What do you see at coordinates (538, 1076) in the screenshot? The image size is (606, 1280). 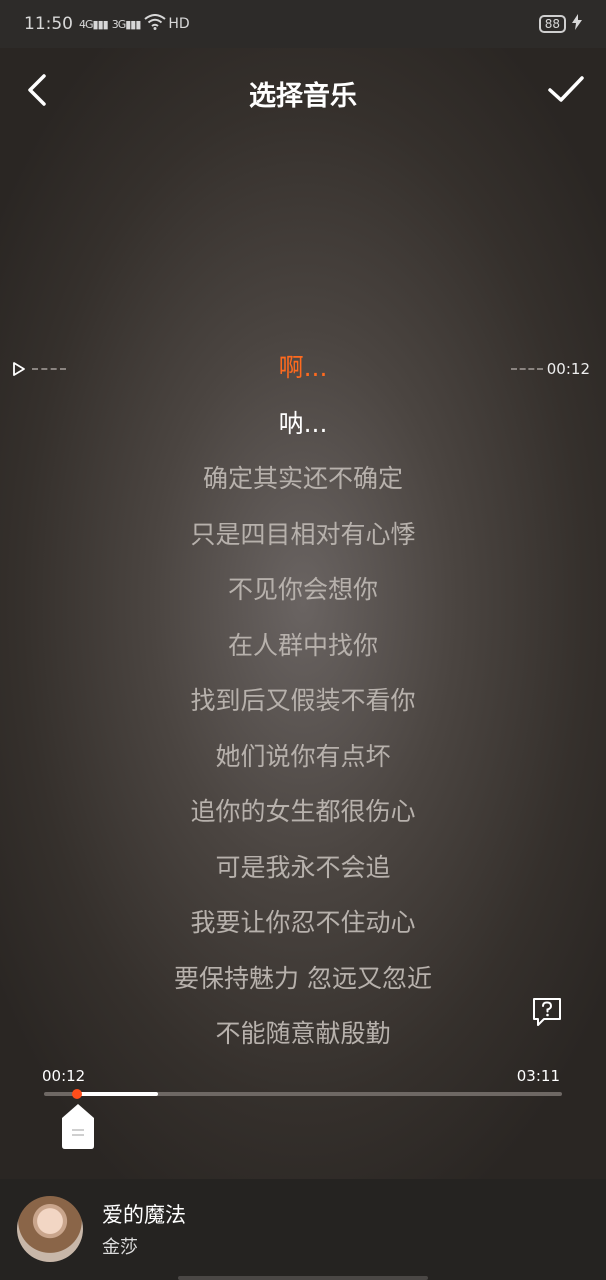 I see `song-duration: 03:11` at bounding box center [538, 1076].